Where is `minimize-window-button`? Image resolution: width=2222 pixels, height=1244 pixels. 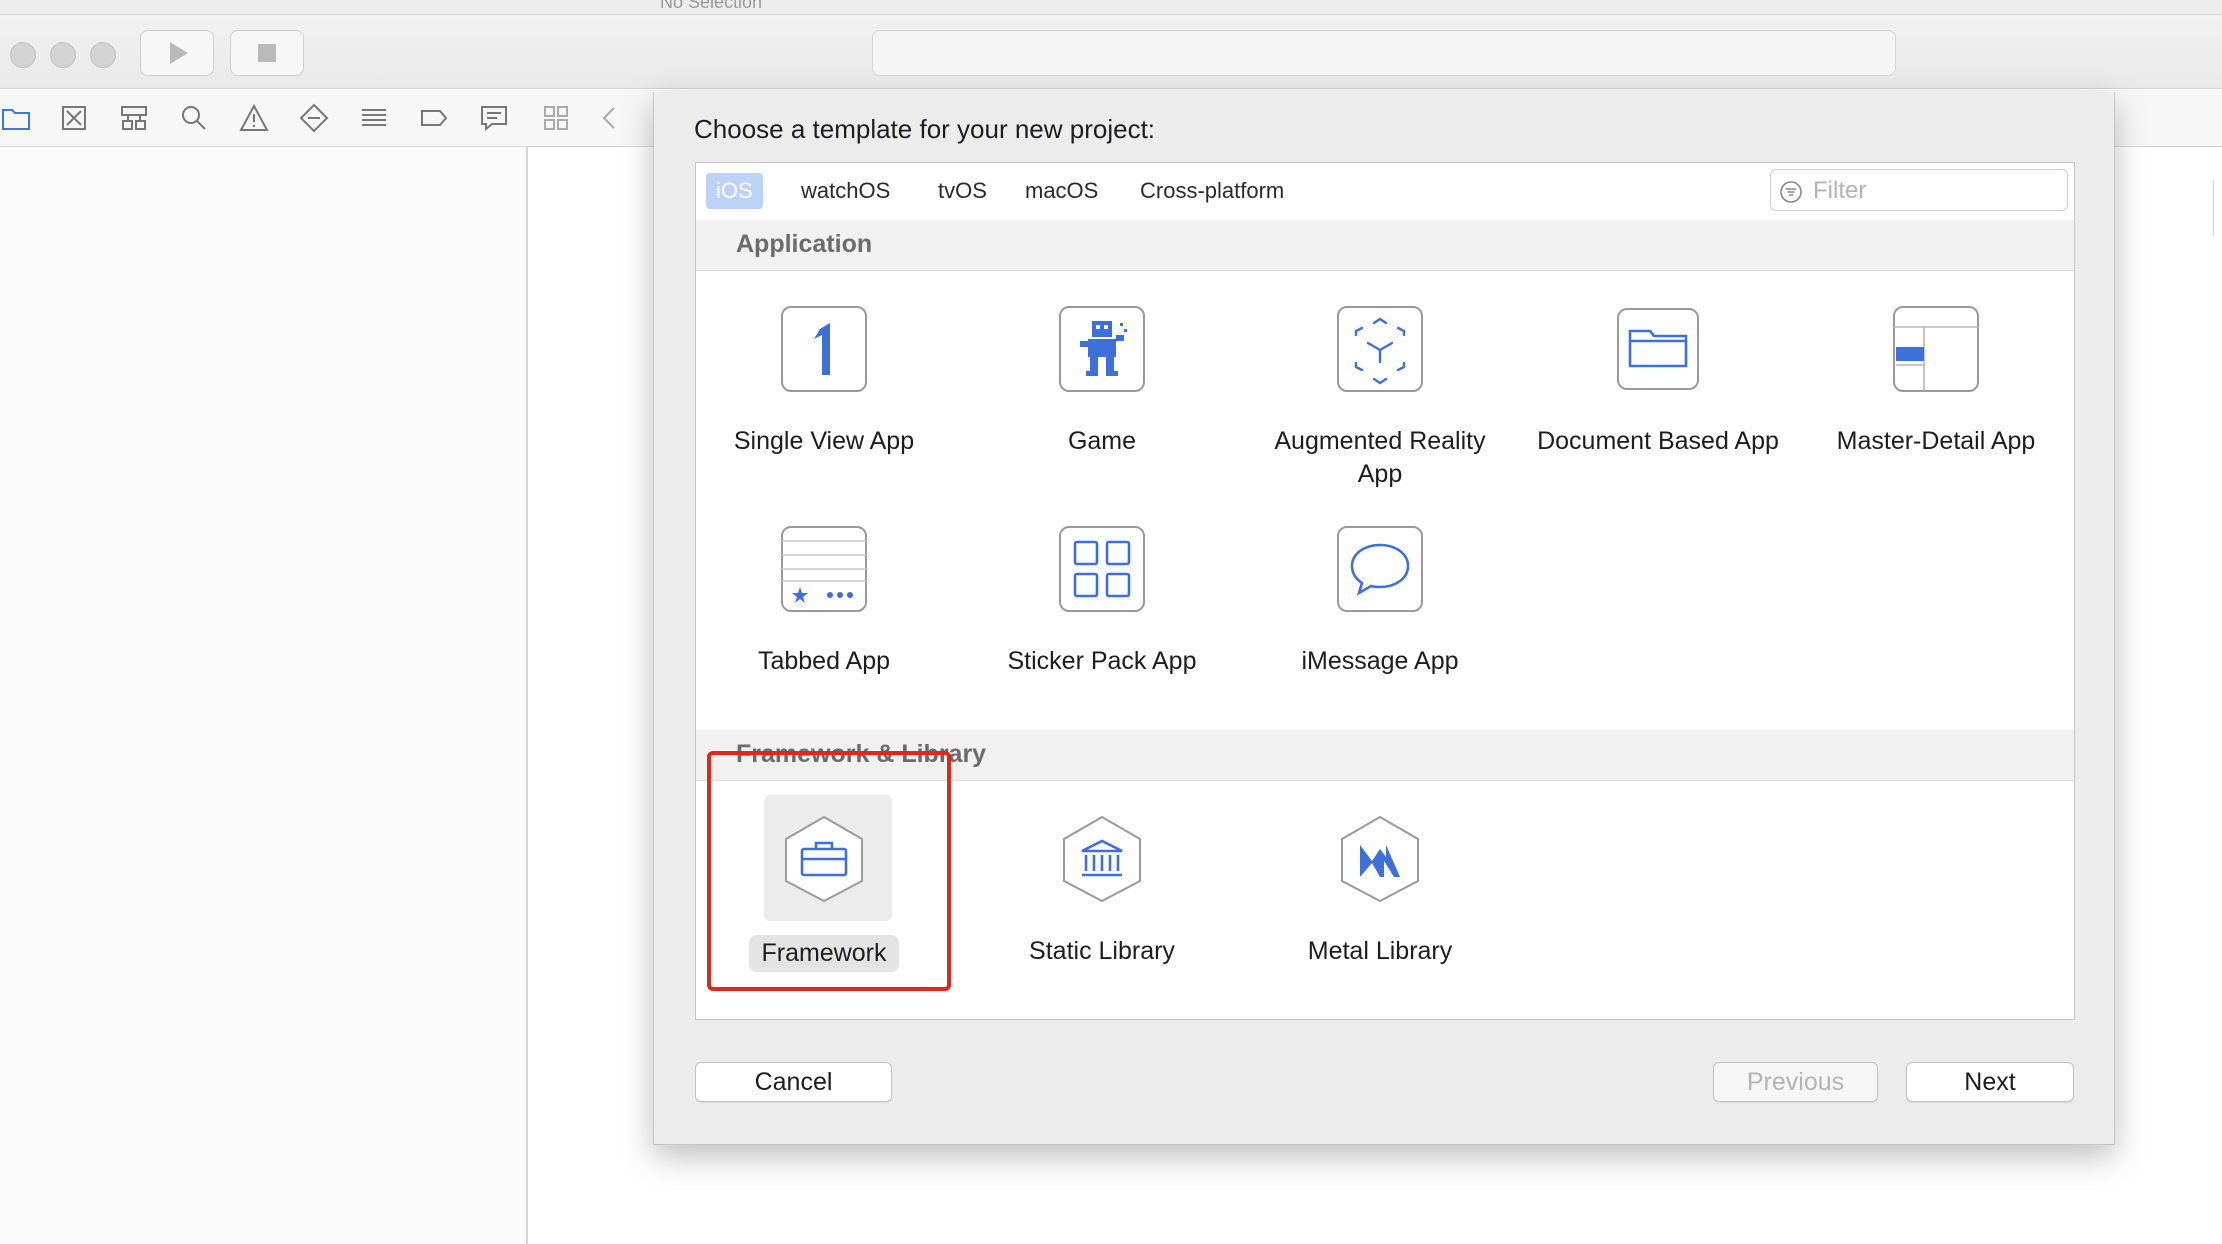
minimize-window-button is located at coordinates (63, 55).